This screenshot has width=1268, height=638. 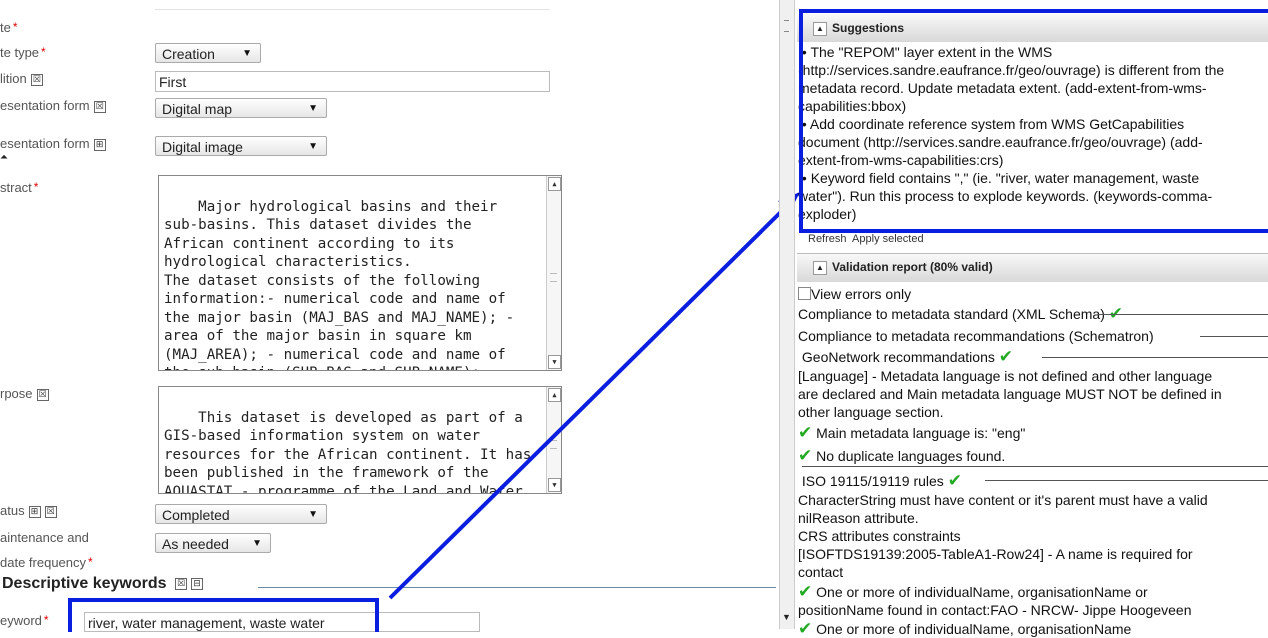 I want to click on view-errors-checkbox, so click(x=804, y=293).